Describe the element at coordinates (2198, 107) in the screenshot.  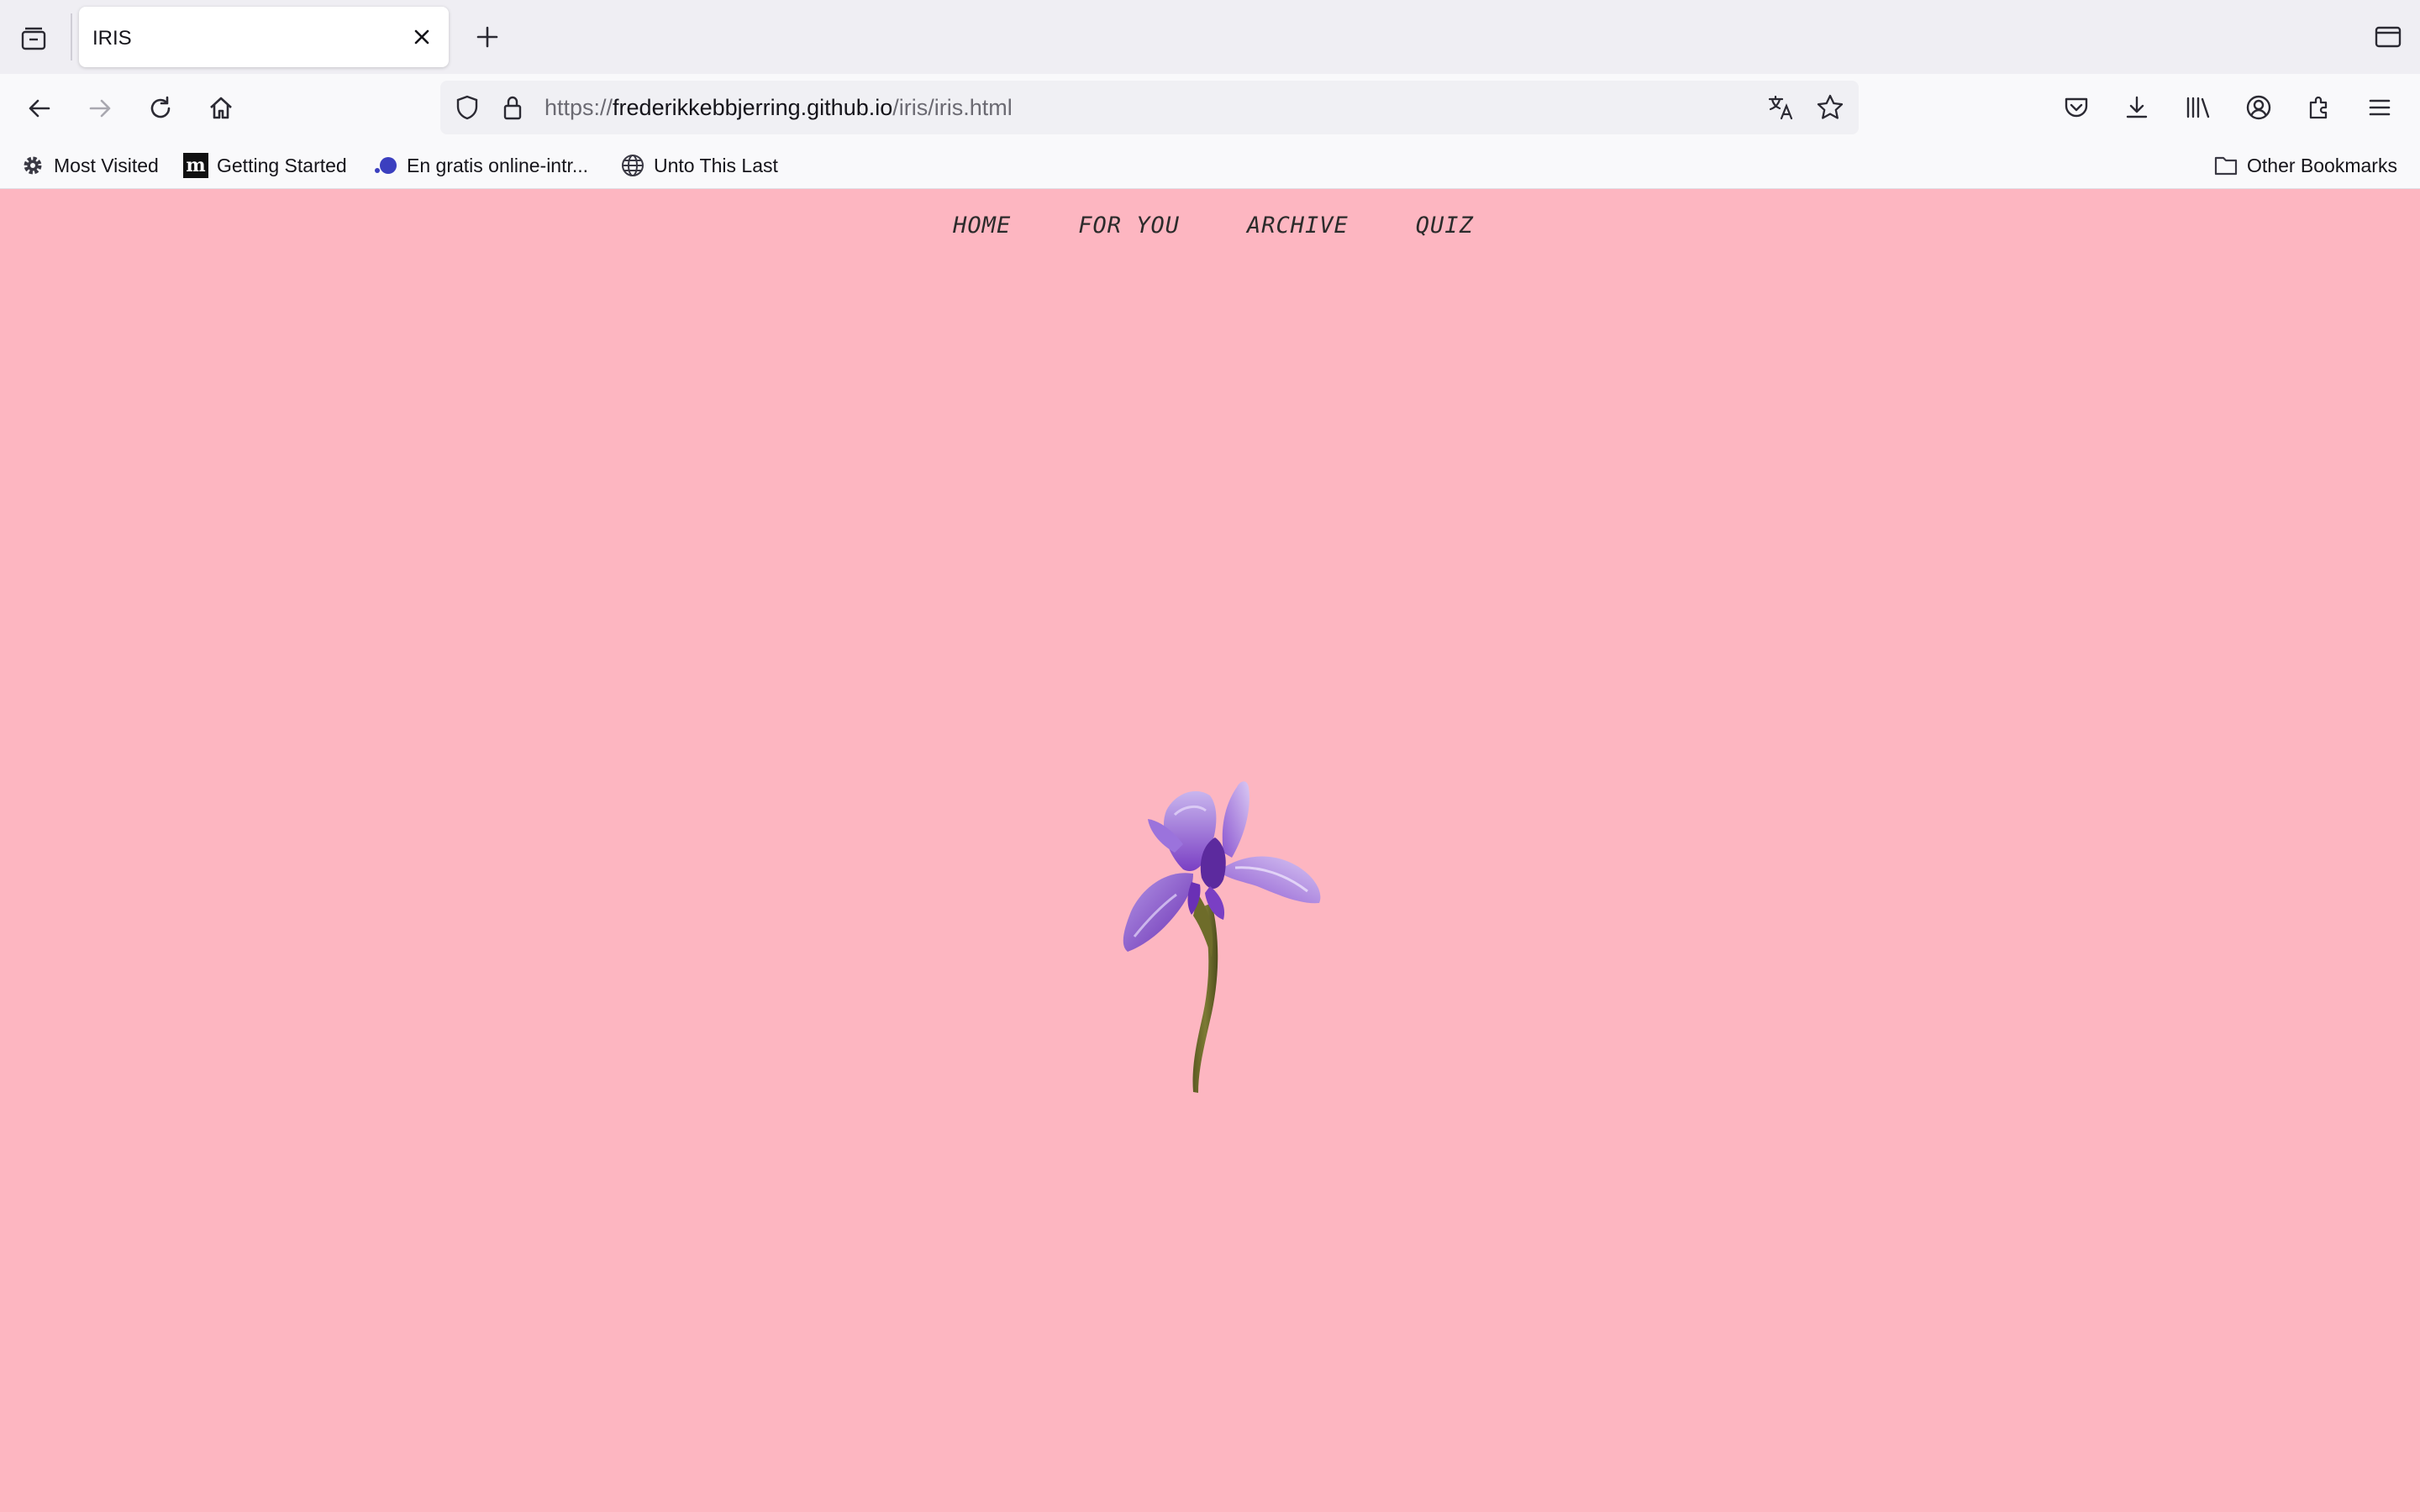
I see `library-icon` at that location.